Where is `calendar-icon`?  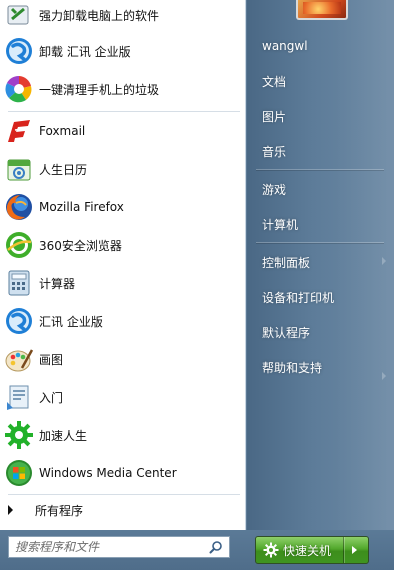
calendar-icon is located at coordinates (19, 169).